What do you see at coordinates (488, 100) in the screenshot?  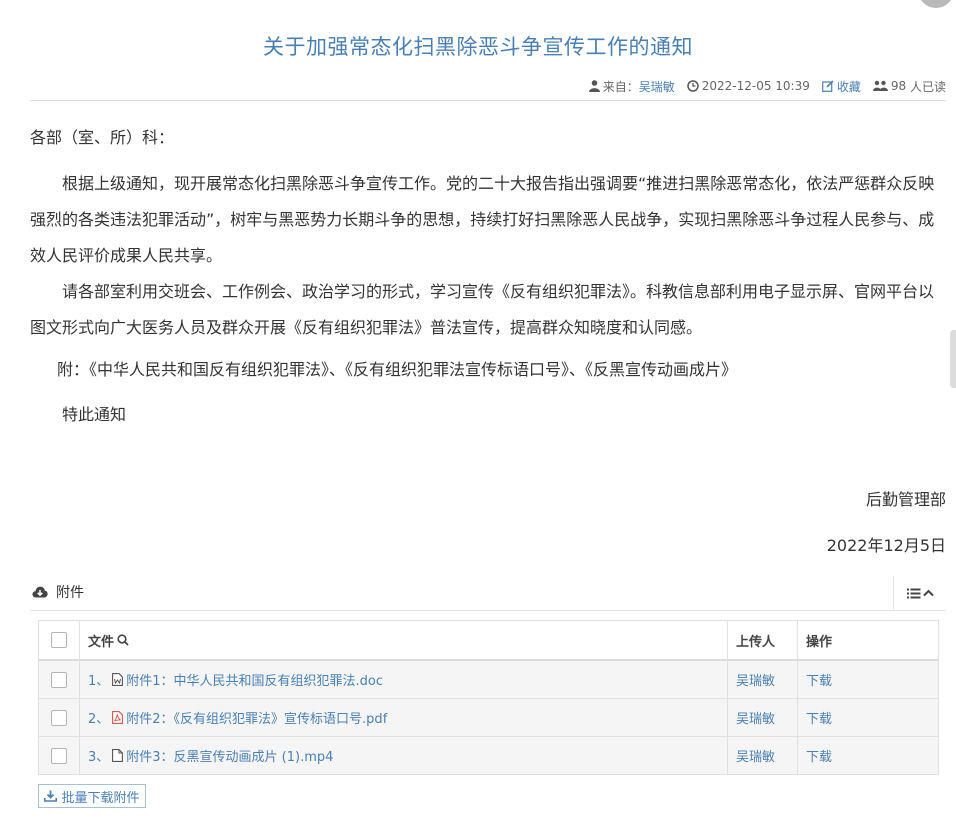 I see `title-divider` at bounding box center [488, 100].